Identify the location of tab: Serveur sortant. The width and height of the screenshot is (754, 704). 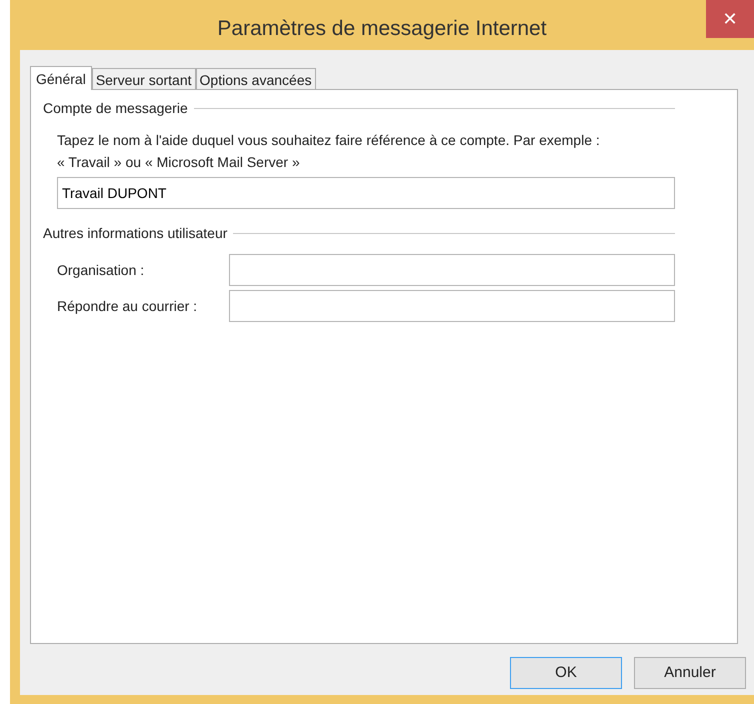
(144, 78).